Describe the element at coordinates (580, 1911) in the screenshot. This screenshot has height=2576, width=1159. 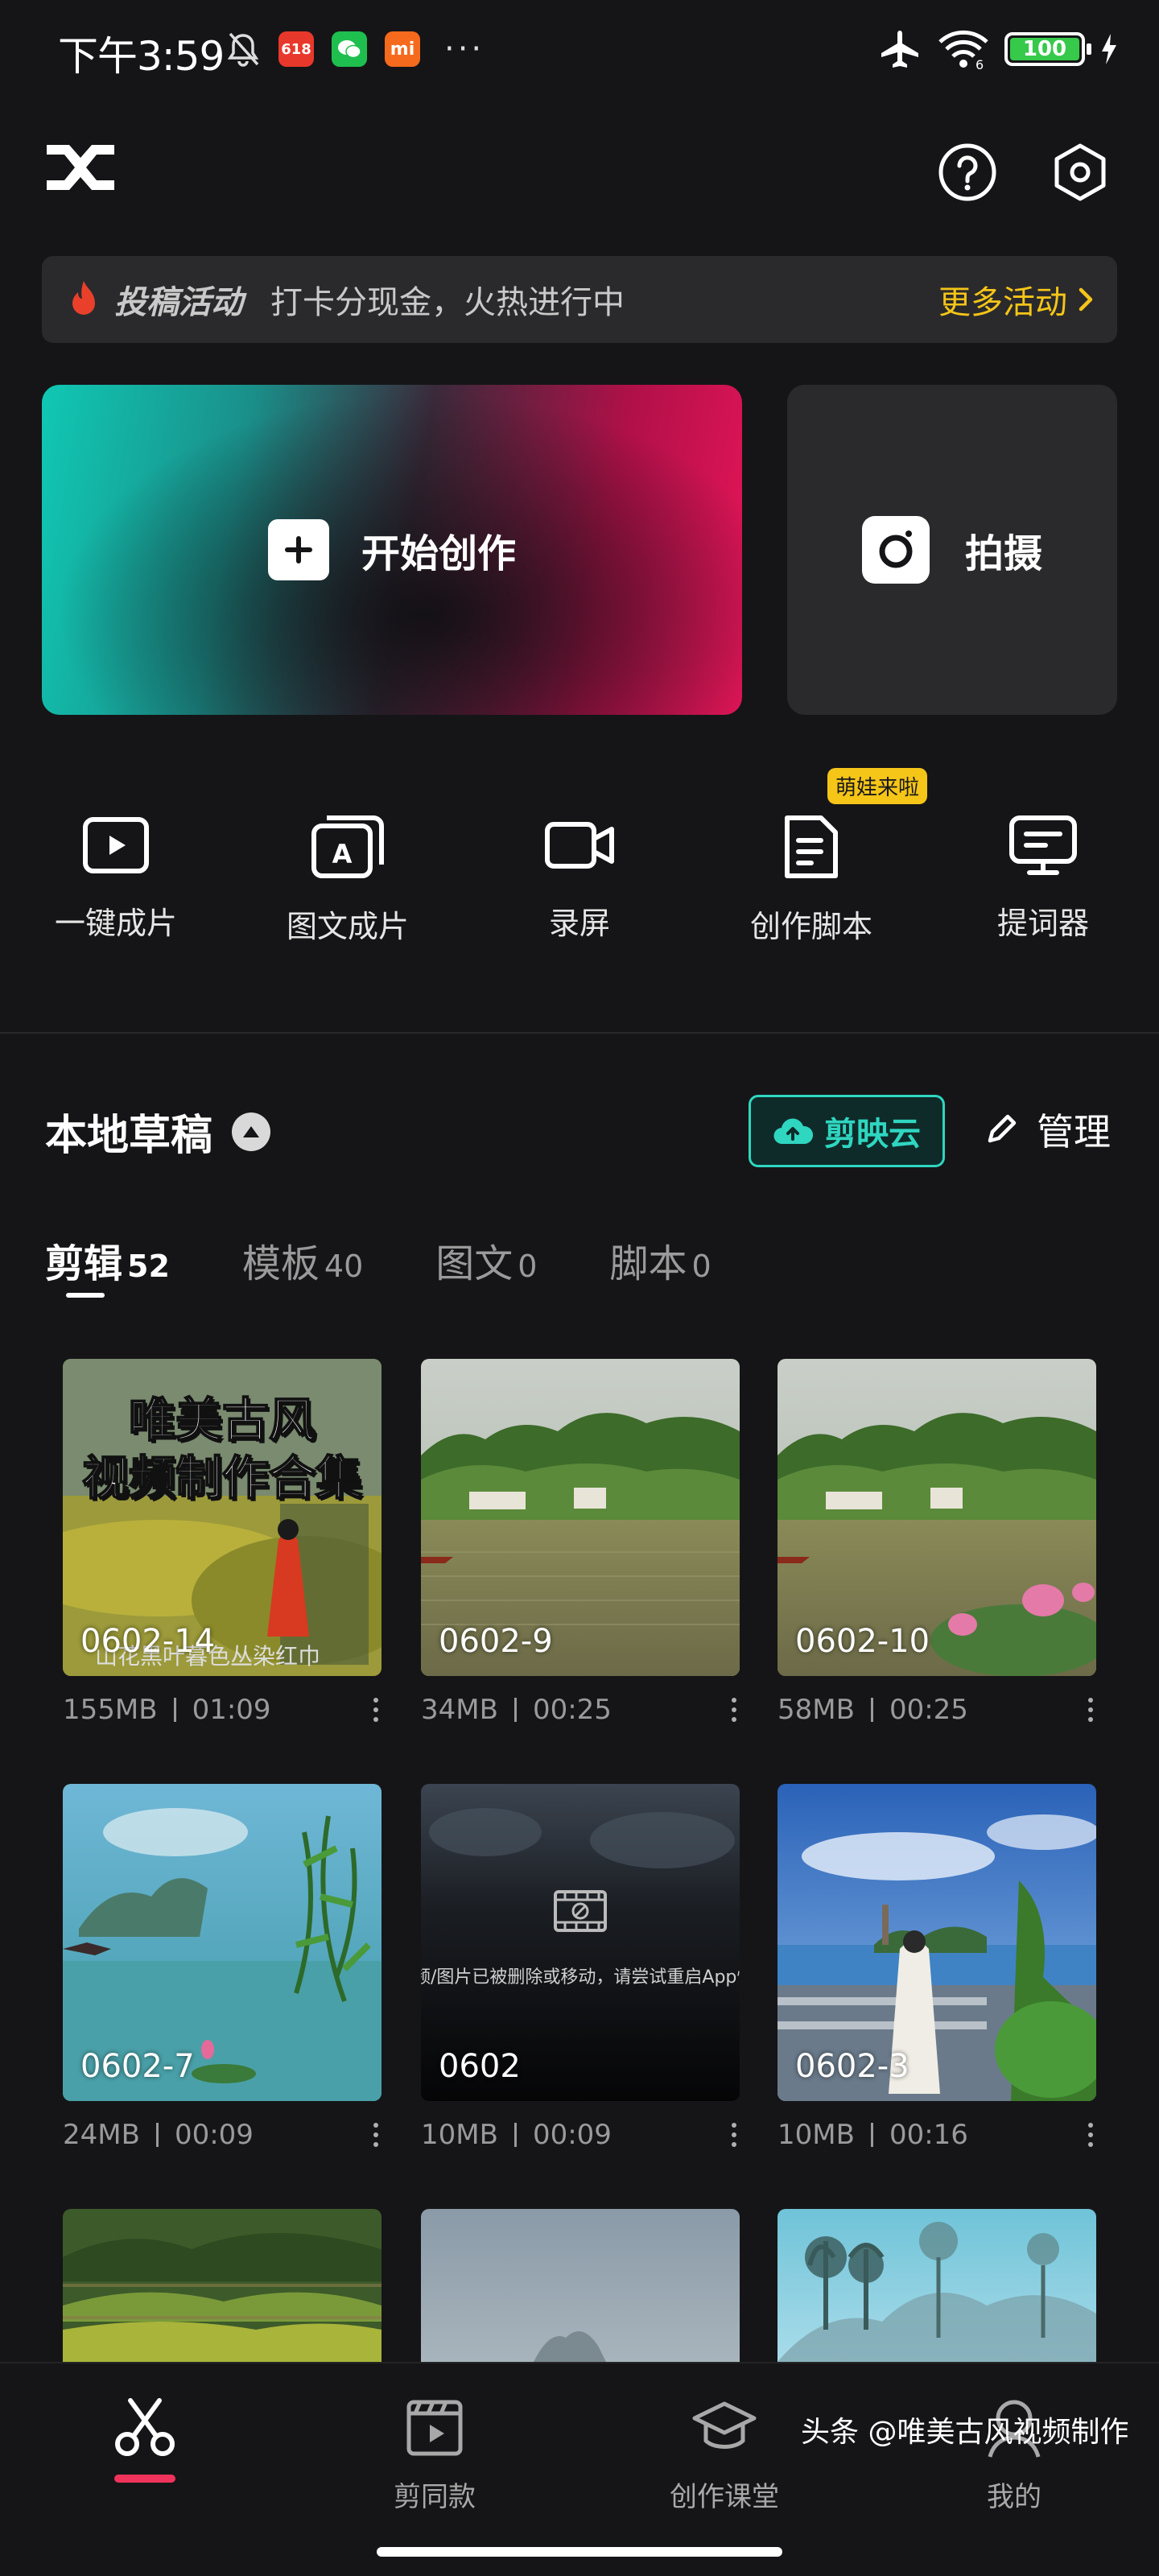
I see `media-missing-icon` at that location.